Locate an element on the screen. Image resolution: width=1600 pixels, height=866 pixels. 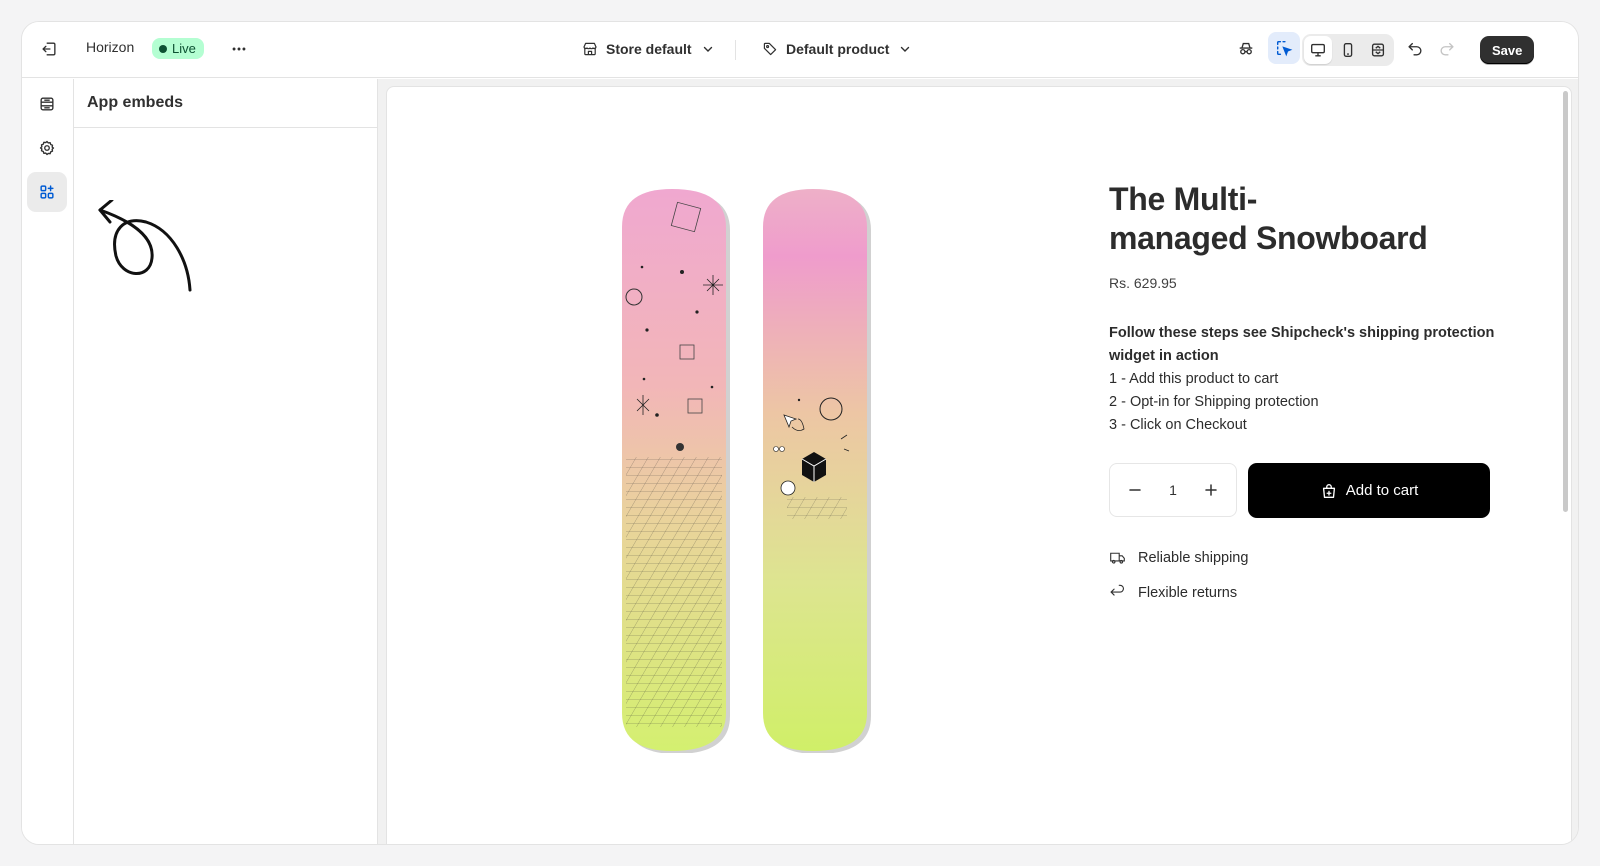
product-title-line-1: The Multi- is located at coordinates (1183, 199).